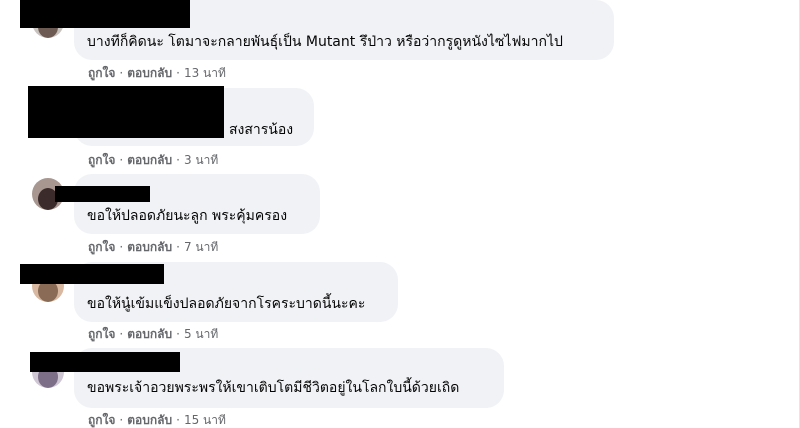 Image resolution: width=800 pixels, height=428 pixels. I want to click on comment-actions: ถูกใจ · ตอบกลับ · 13 นาที, so click(157, 73).